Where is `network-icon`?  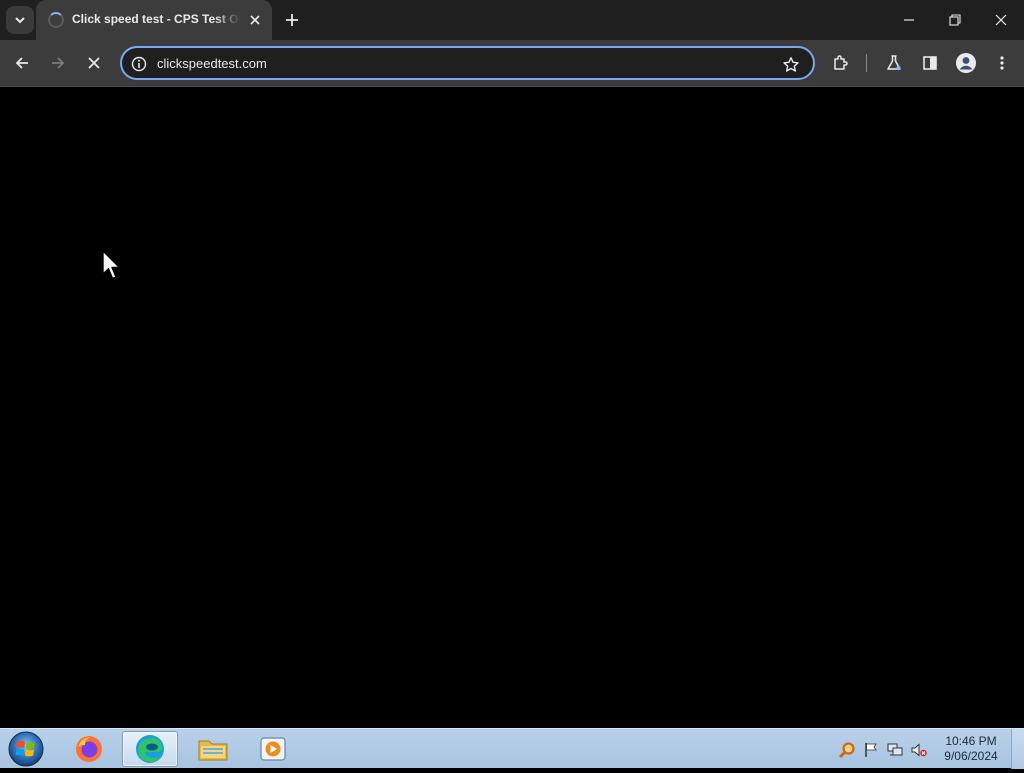
network-icon is located at coordinates (895, 750).